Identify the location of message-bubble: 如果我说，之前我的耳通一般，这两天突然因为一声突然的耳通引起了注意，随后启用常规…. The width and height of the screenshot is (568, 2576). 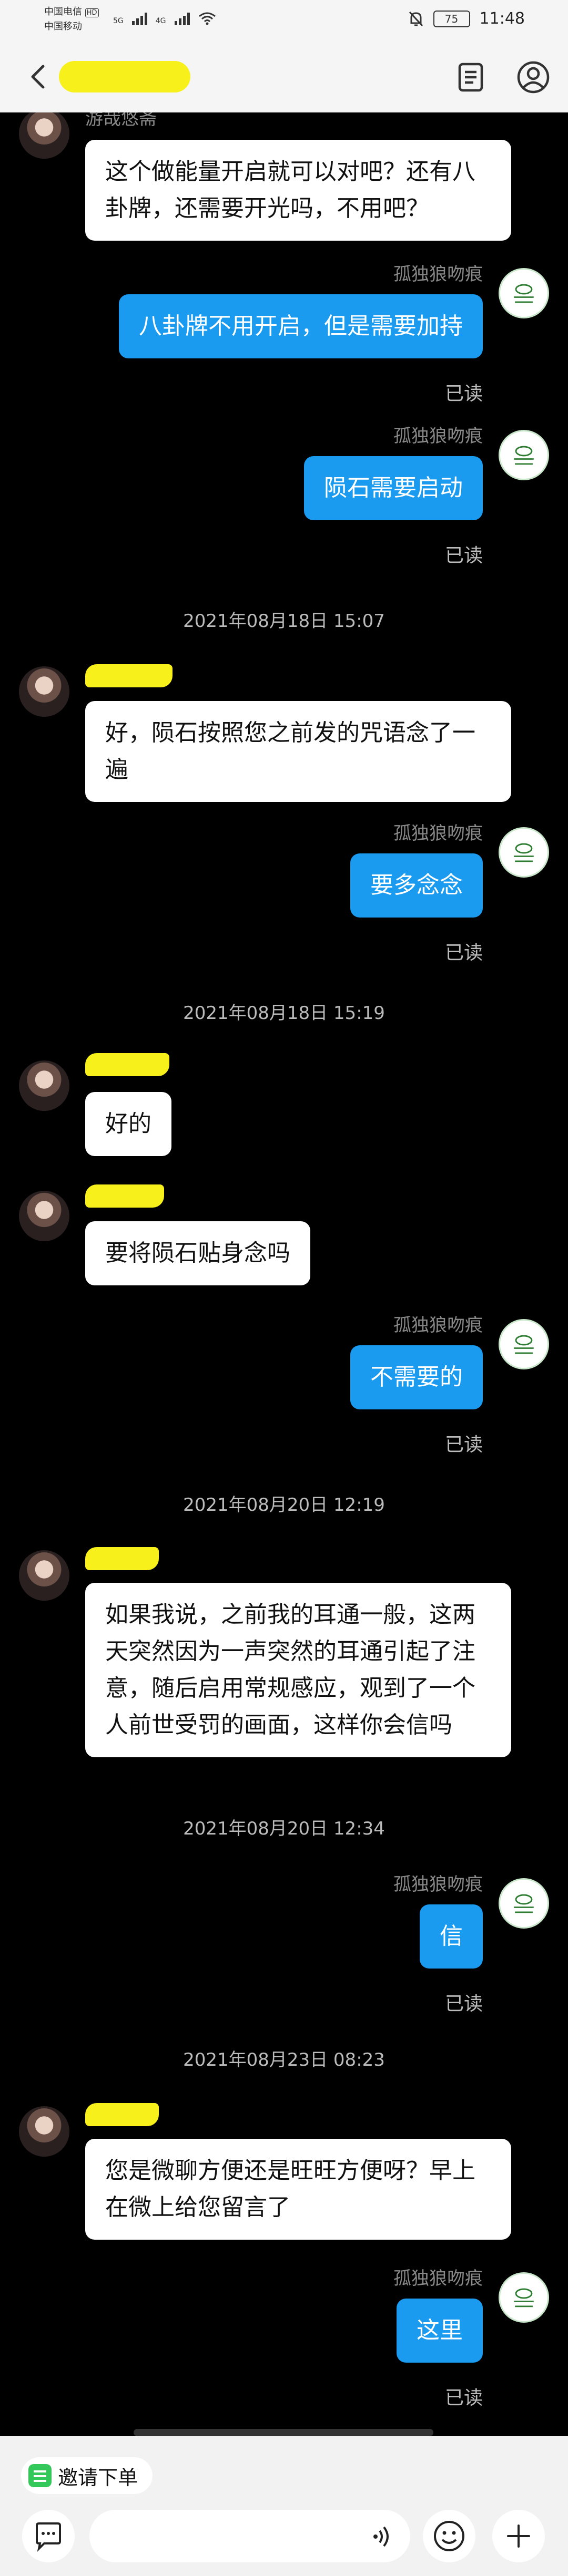
(298, 1670).